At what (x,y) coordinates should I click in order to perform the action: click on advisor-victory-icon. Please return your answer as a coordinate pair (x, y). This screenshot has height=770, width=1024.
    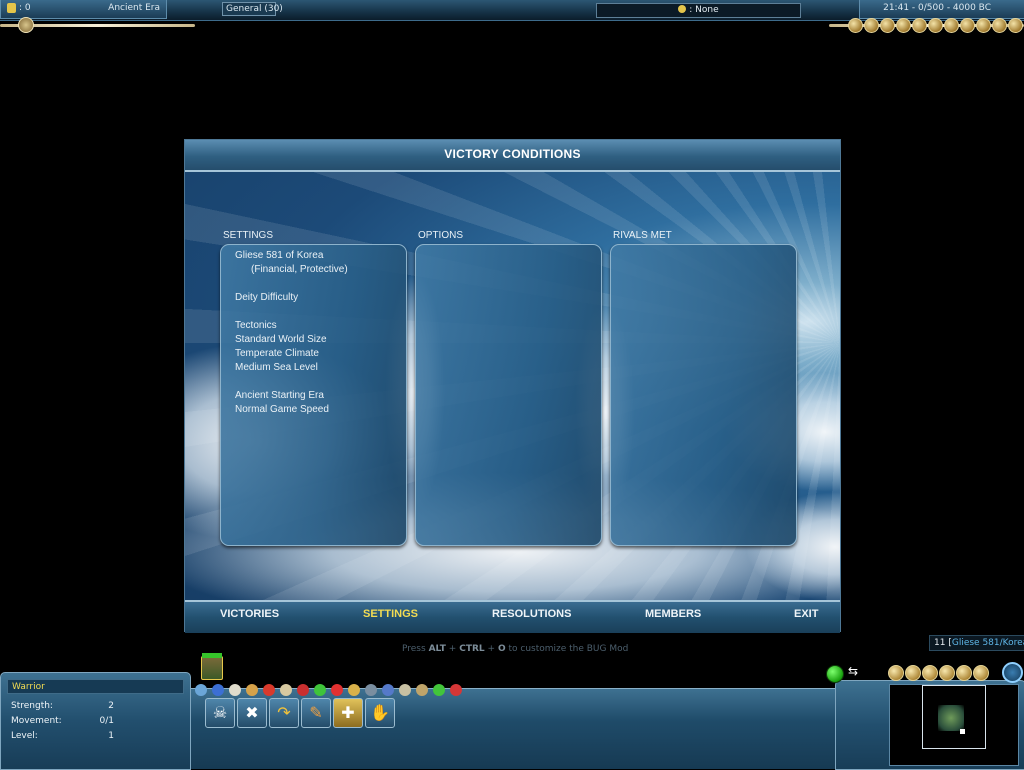
    Looking at the image, I should click on (967, 25).